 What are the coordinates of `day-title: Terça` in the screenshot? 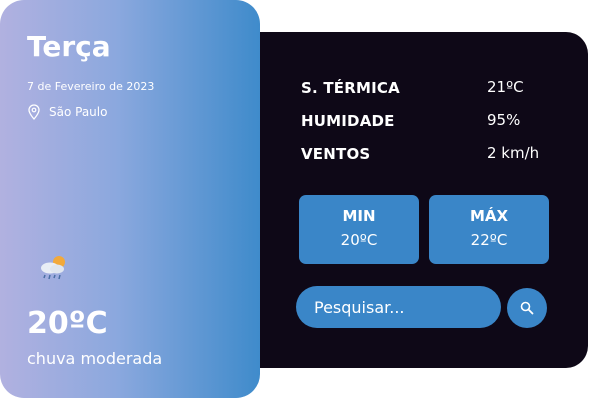 It's located at (69, 46).